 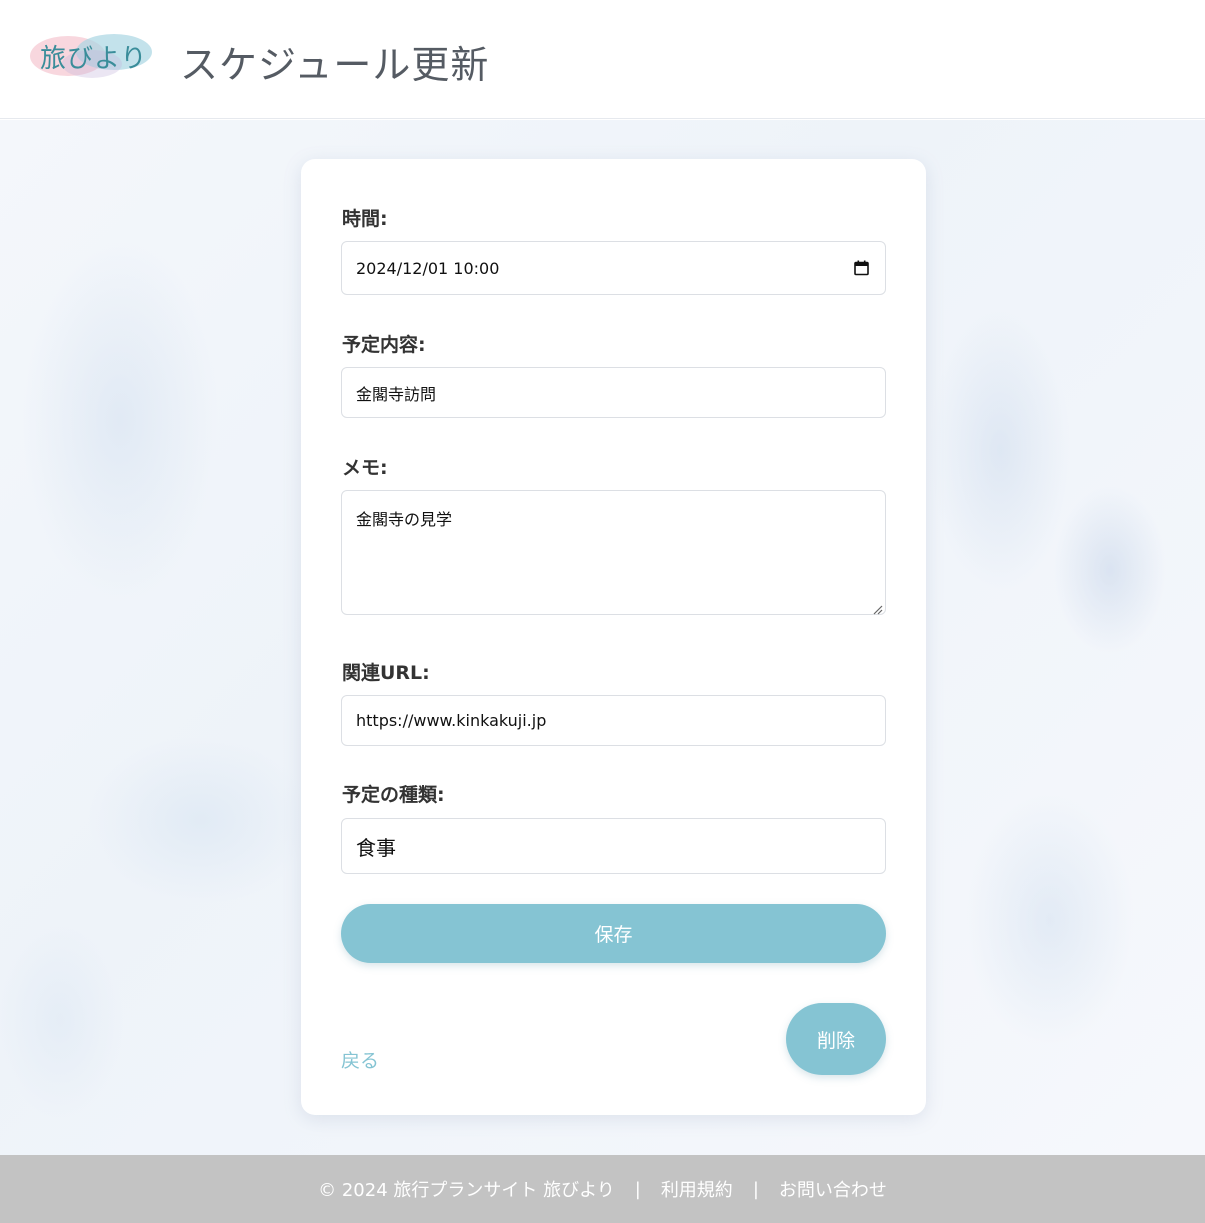 I want to click on site-footer: © 2024 旅行プランサイト 旅びより | 利用規約 | お問い合わせ, so click(x=602, y=1189).